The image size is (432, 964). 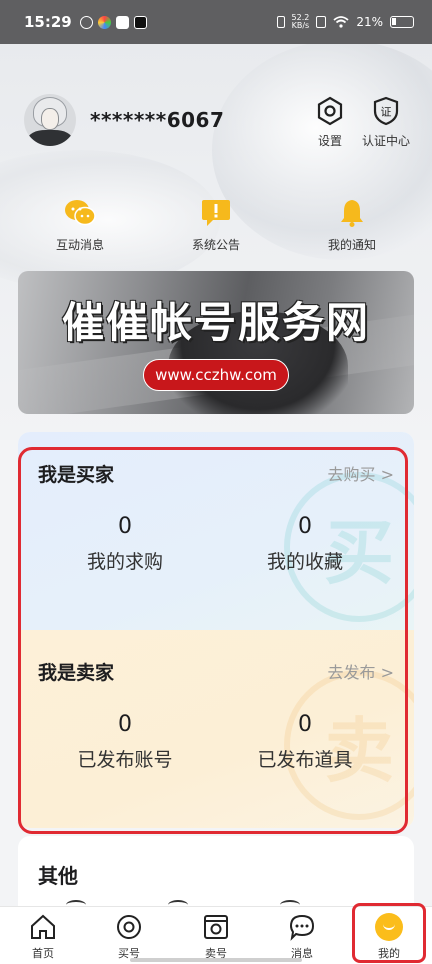 I want to click on tab-home-label: 首页, so click(x=43, y=953).